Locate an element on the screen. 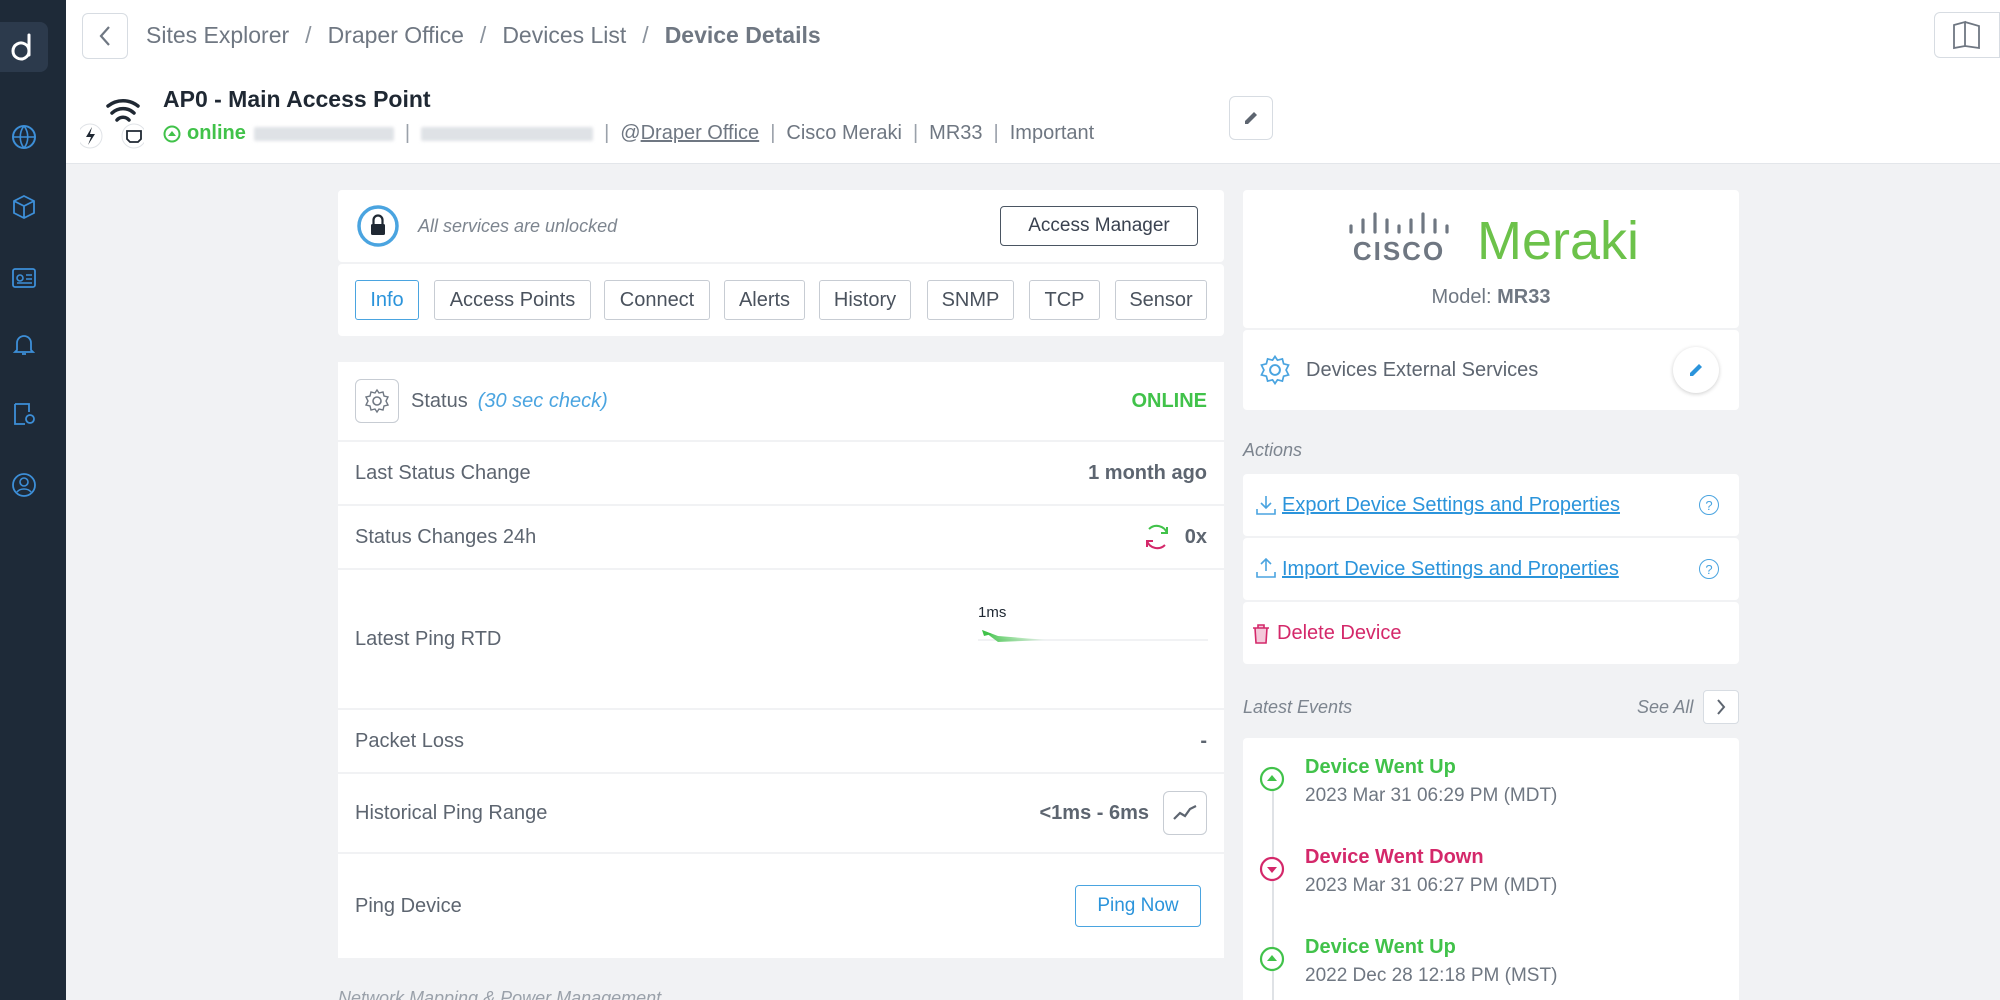  device-vendor: Cisco Meraki is located at coordinates (844, 133).